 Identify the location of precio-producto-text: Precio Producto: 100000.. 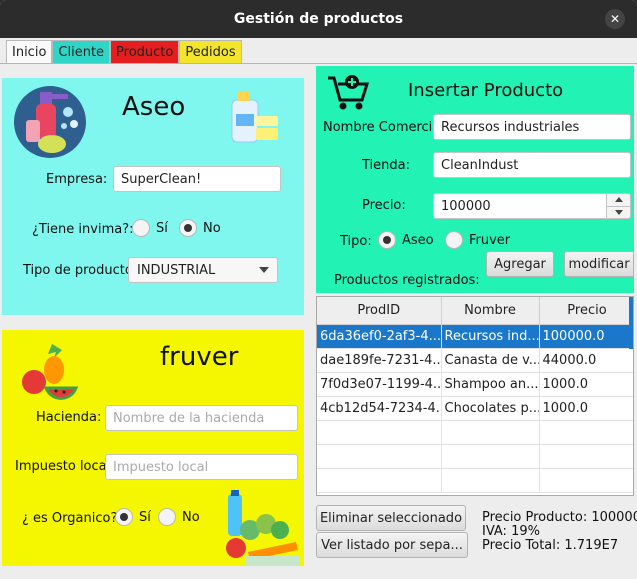
(559, 518).